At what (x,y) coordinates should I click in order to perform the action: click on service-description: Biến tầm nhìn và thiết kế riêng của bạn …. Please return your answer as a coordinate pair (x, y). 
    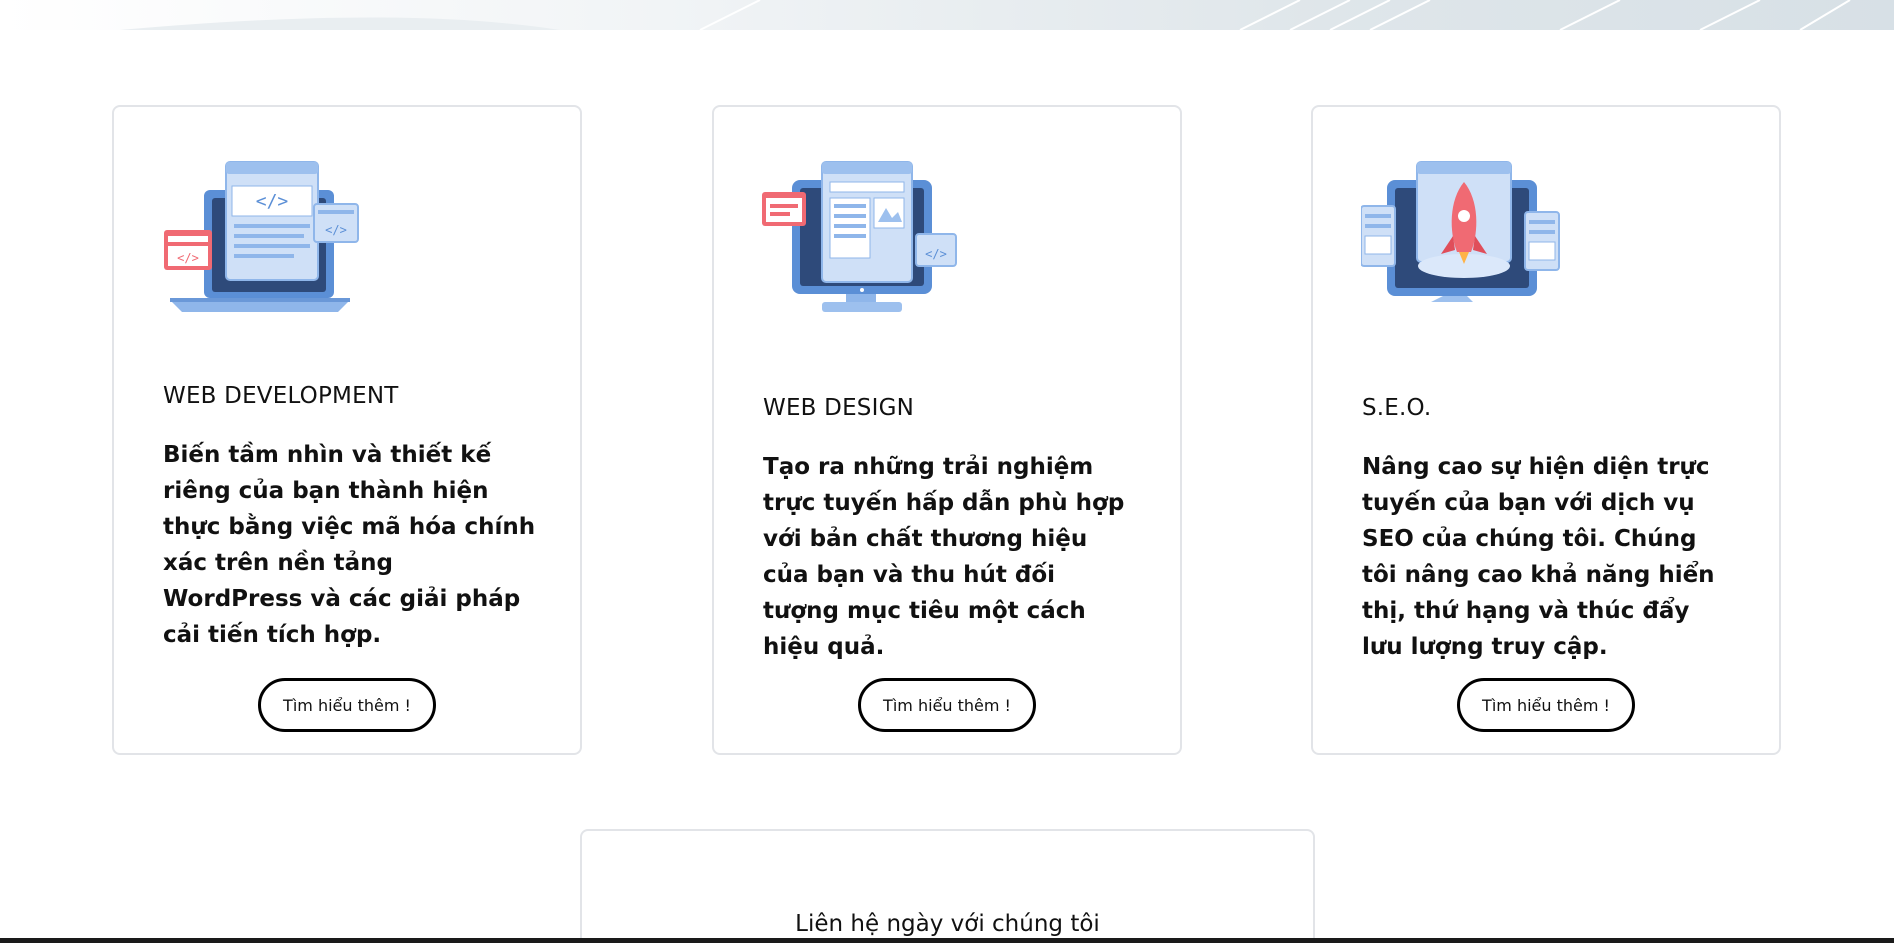
    Looking at the image, I should click on (349, 545).